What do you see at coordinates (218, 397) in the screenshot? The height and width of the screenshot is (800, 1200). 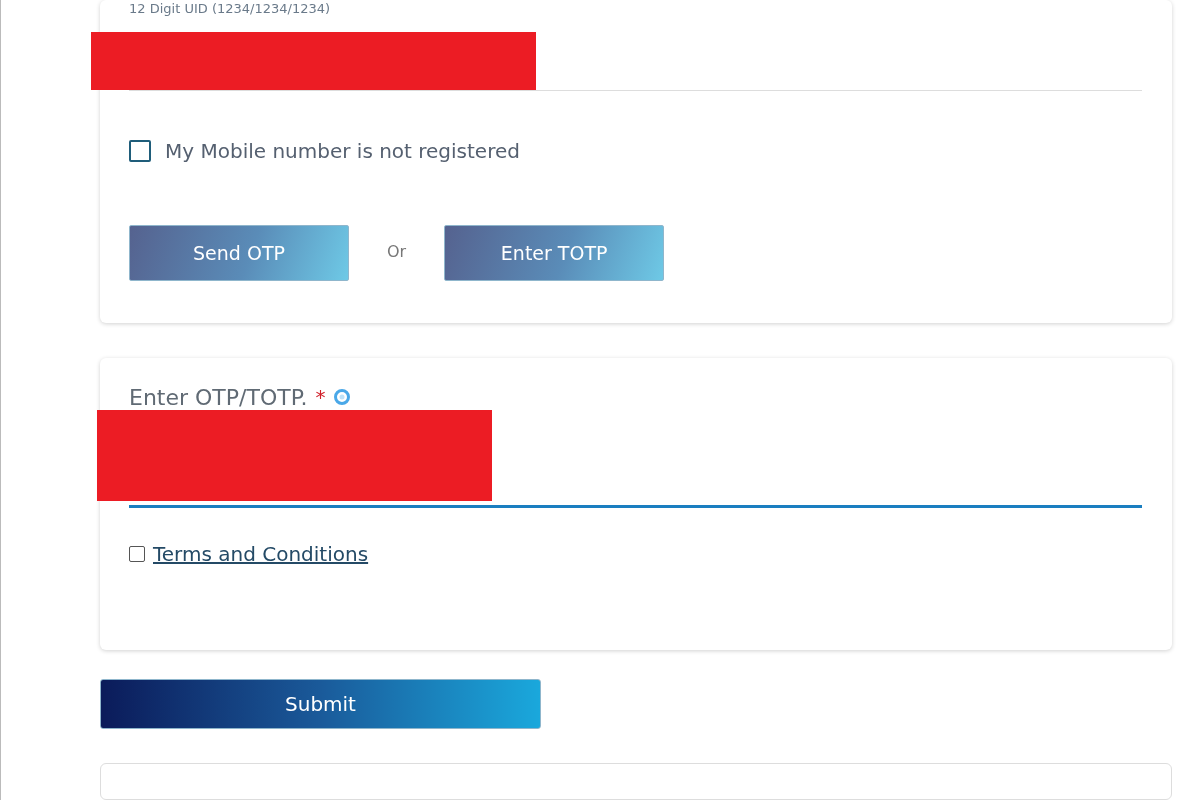 I see `otp-field-label: Enter OTP/TOTP.` at bounding box center [218, 397].